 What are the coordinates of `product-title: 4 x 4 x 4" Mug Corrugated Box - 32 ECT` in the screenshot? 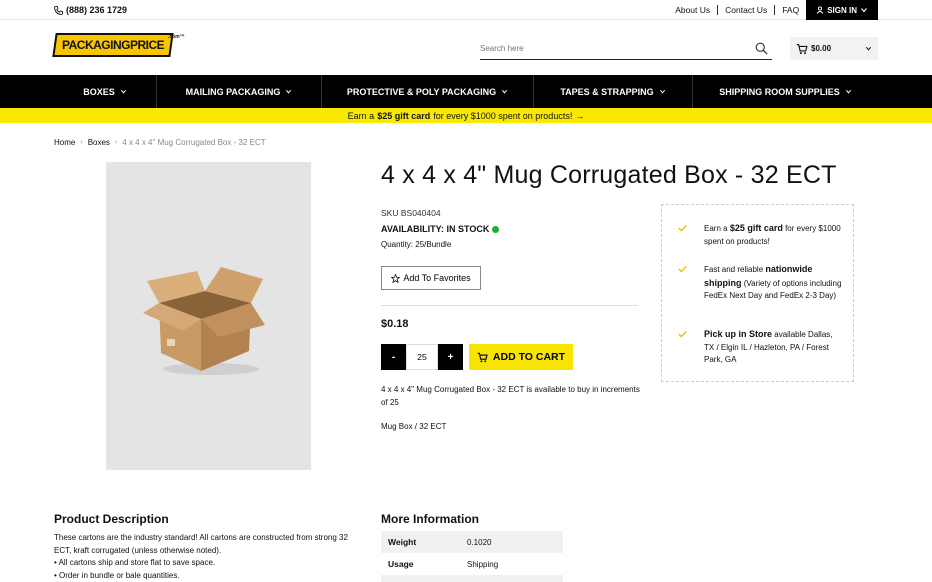 It's located at (609, 175).